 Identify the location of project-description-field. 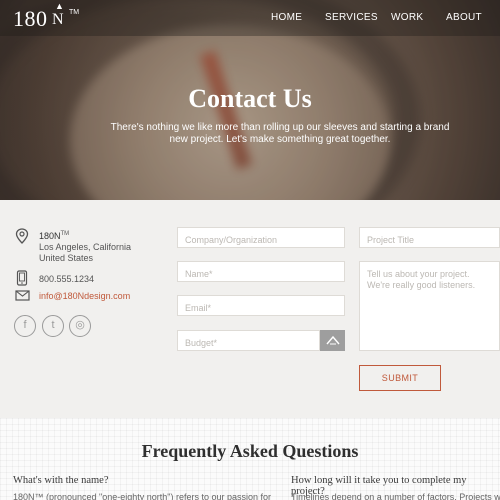
(429, 306).